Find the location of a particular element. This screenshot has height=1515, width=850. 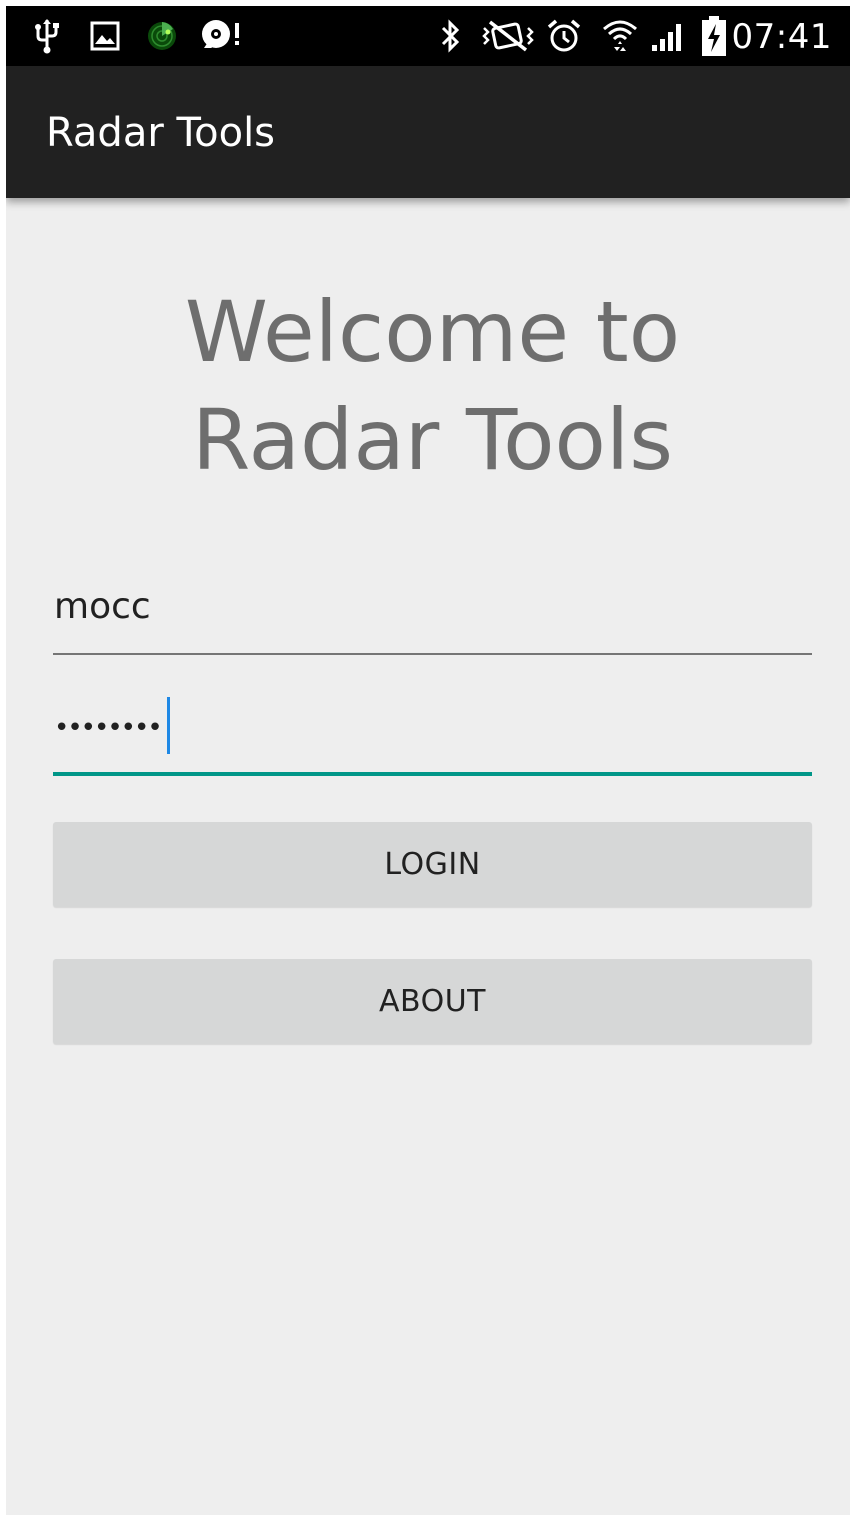

app-title: Radar Tools is located at coordinates (161, 133).